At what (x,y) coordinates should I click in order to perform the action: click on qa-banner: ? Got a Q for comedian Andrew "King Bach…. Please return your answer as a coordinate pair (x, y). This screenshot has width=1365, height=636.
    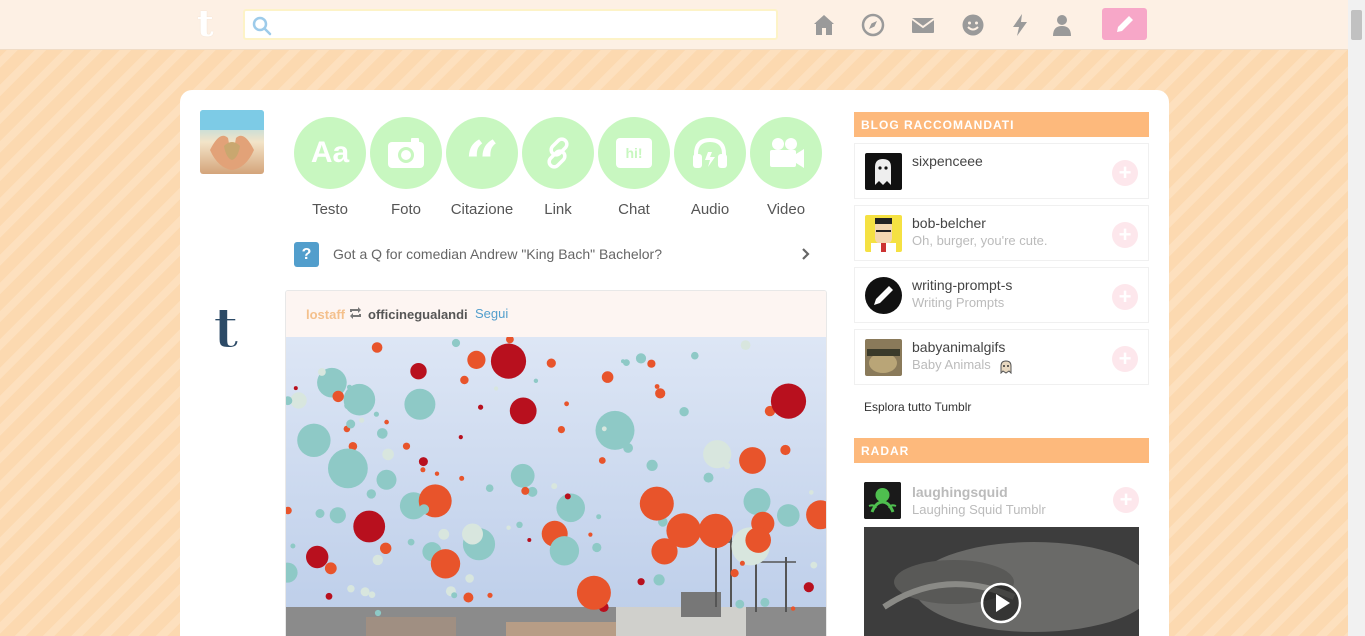
    Looking at the image, I should click on (559, 254).